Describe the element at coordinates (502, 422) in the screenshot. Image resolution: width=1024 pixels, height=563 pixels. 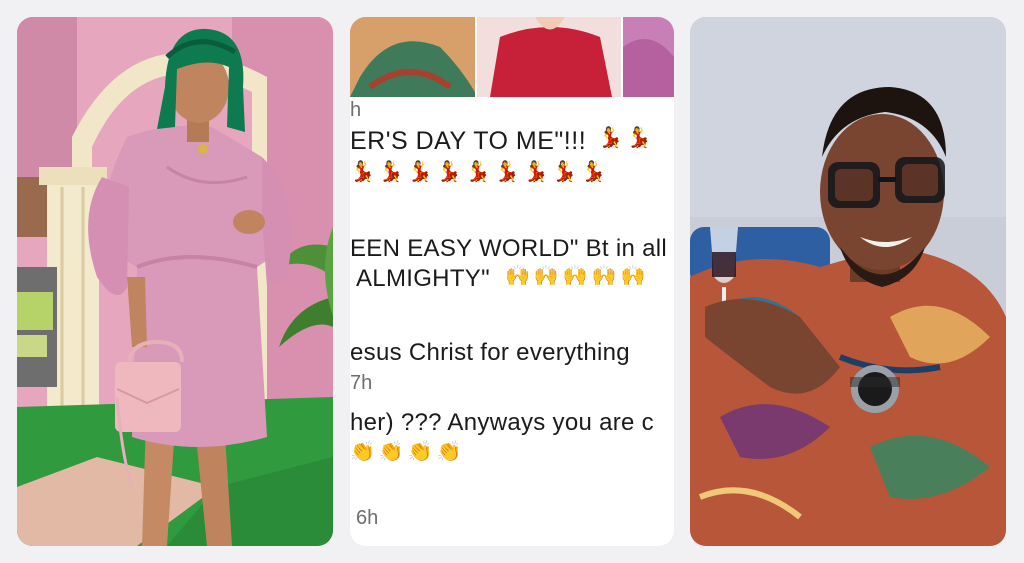
I see `comment-line: her) ??? Anyways you are c` at that location.